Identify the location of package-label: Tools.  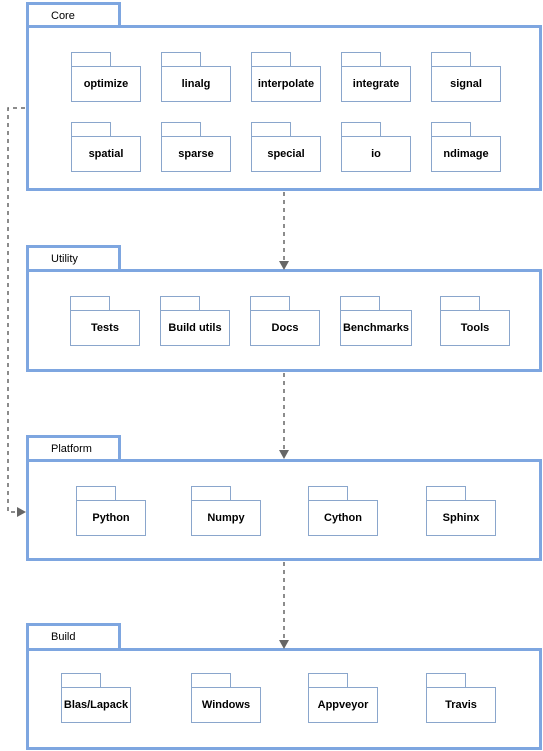
(475, 328).